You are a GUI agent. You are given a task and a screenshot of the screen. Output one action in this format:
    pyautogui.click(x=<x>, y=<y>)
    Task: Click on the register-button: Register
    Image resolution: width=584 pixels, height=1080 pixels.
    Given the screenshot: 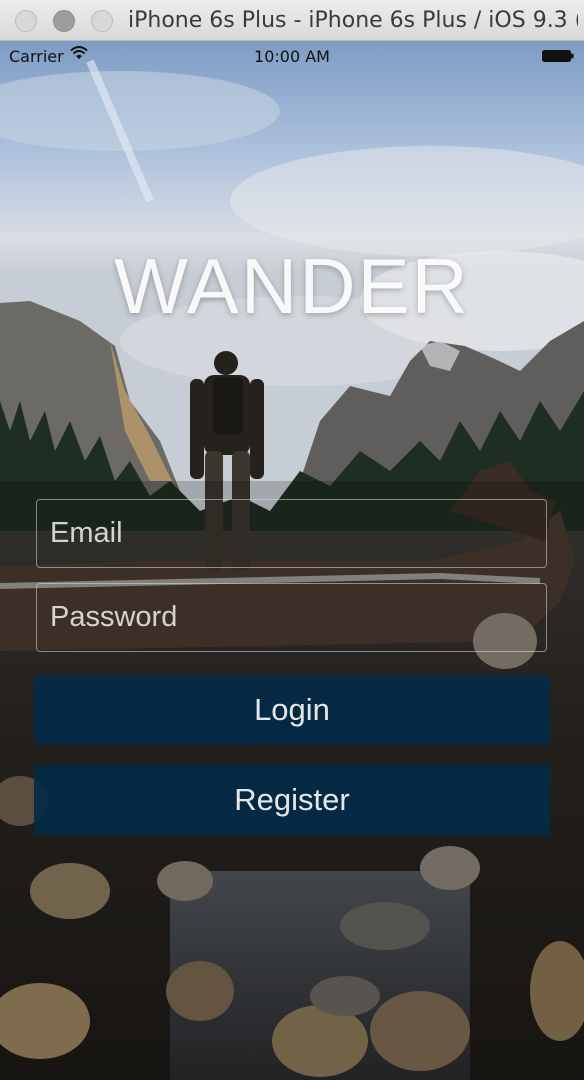 What is the action you would take?
    pyautogui.click(x=292, y=800)
    